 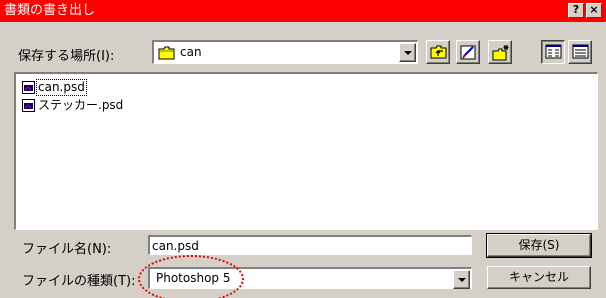 I want to click on window-title: 書類の書き出し, so click(x=50, y=10).